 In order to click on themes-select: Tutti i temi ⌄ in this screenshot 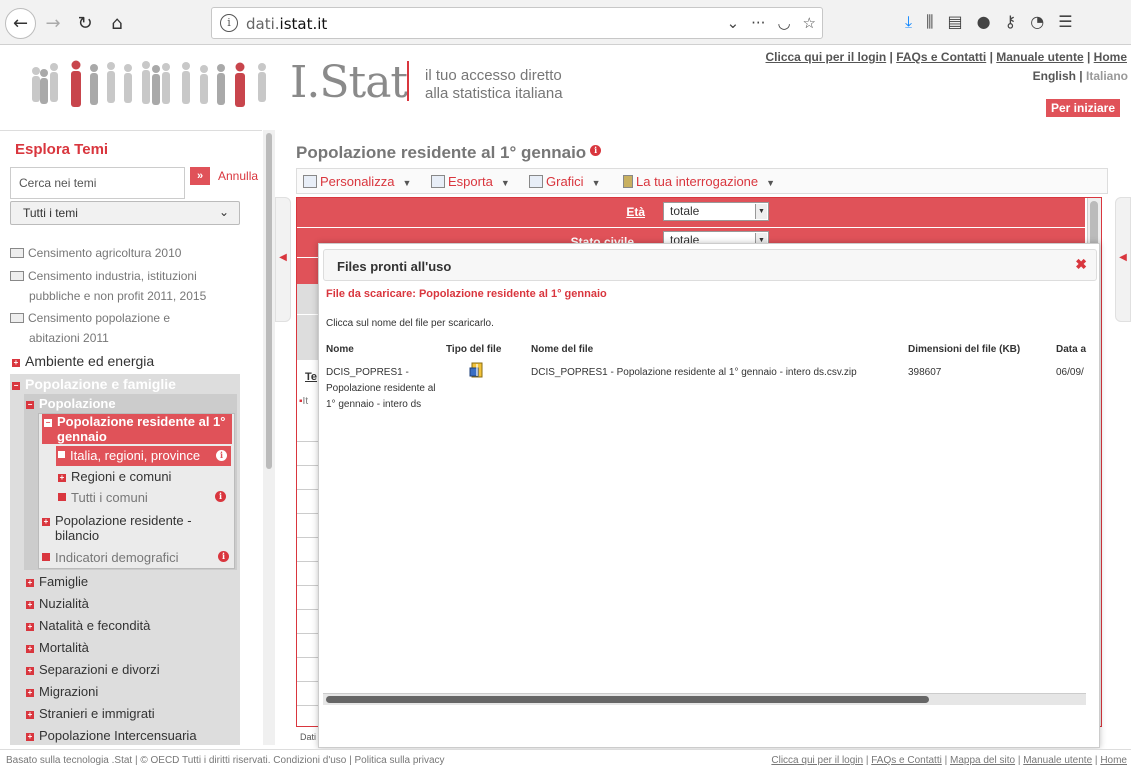, I will do `click(125, 213)`.